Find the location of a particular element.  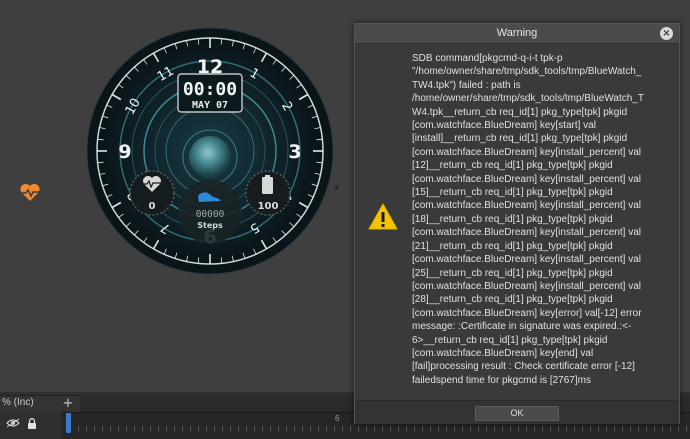

battery-value: 100 is located at coordinates (268, 206).